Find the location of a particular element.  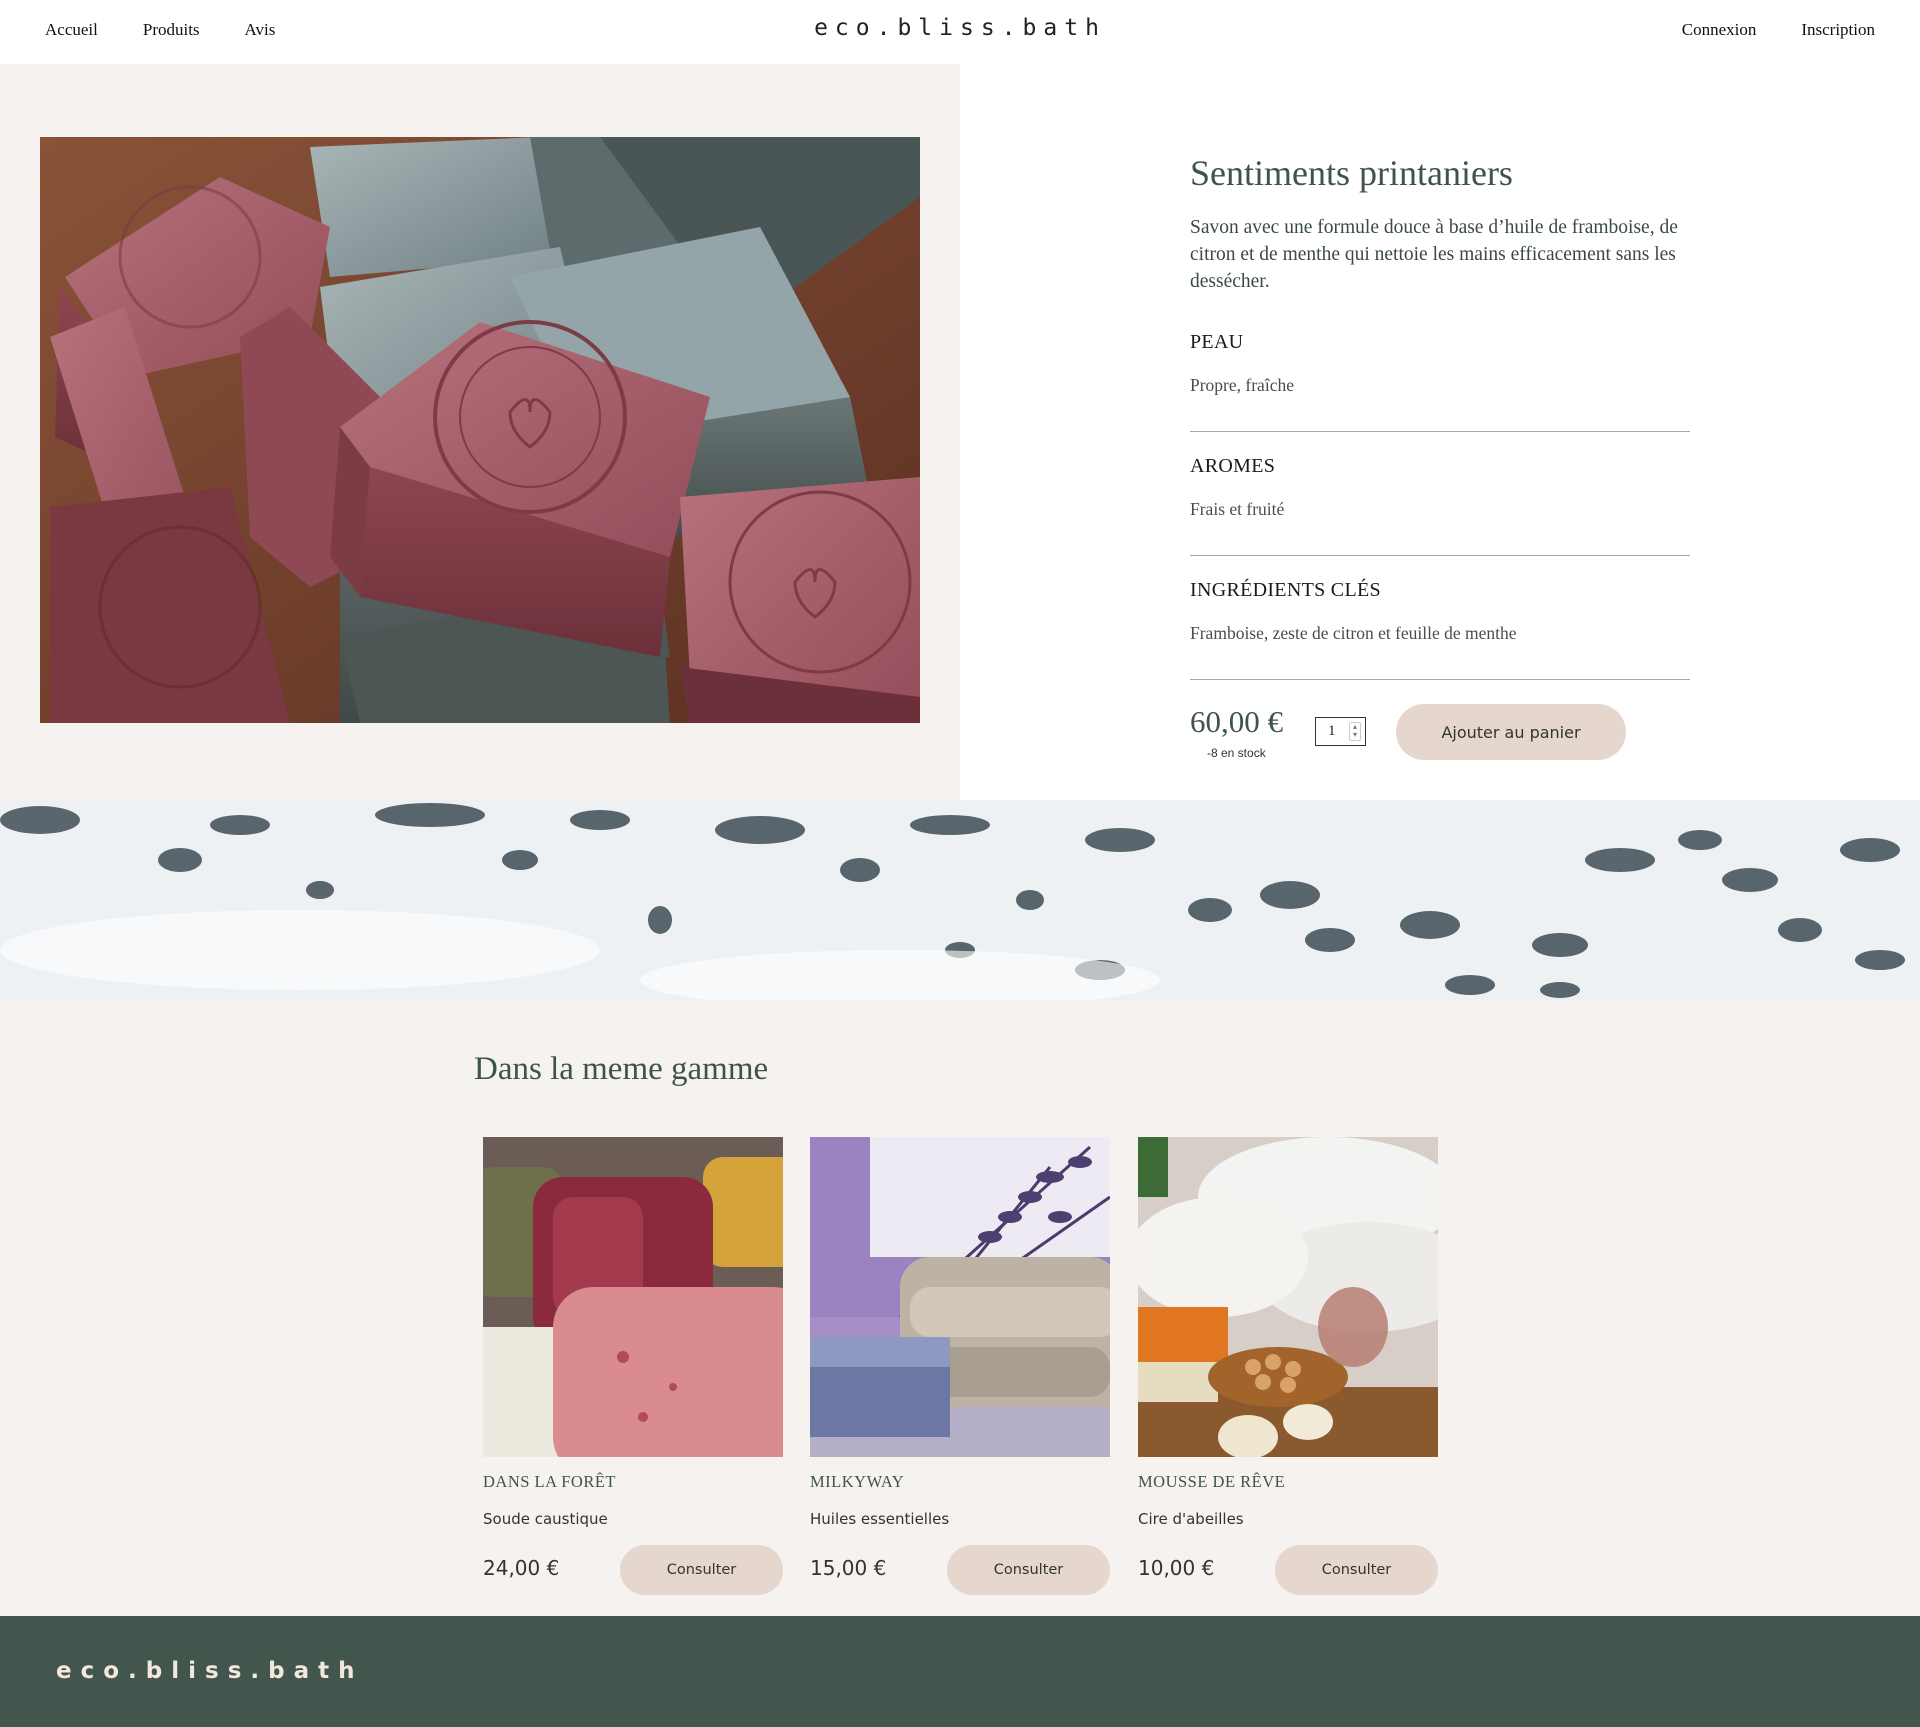

brand-logo: eco.bliss.bath is located at coordinates (960, 28).